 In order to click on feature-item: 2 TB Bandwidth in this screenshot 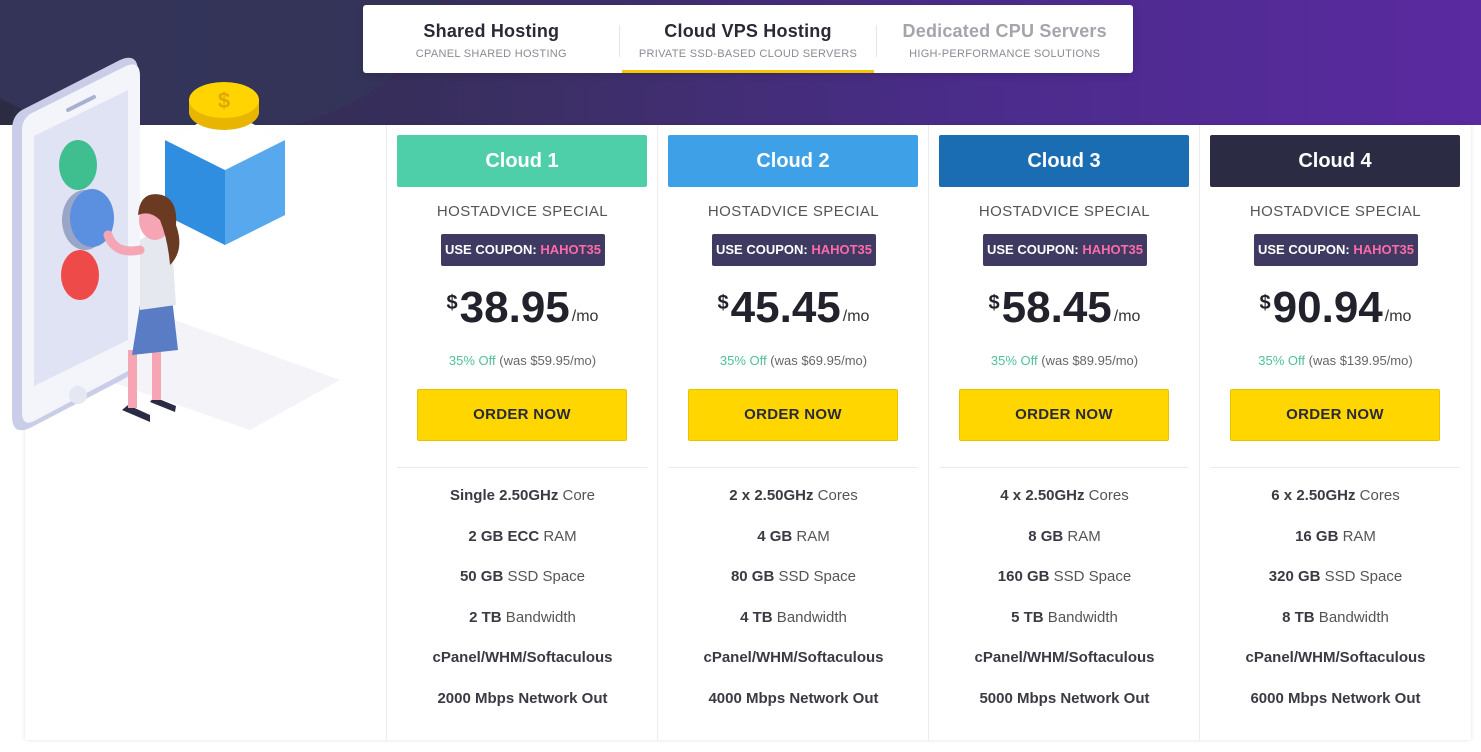, I will do `click(522, 625)`.